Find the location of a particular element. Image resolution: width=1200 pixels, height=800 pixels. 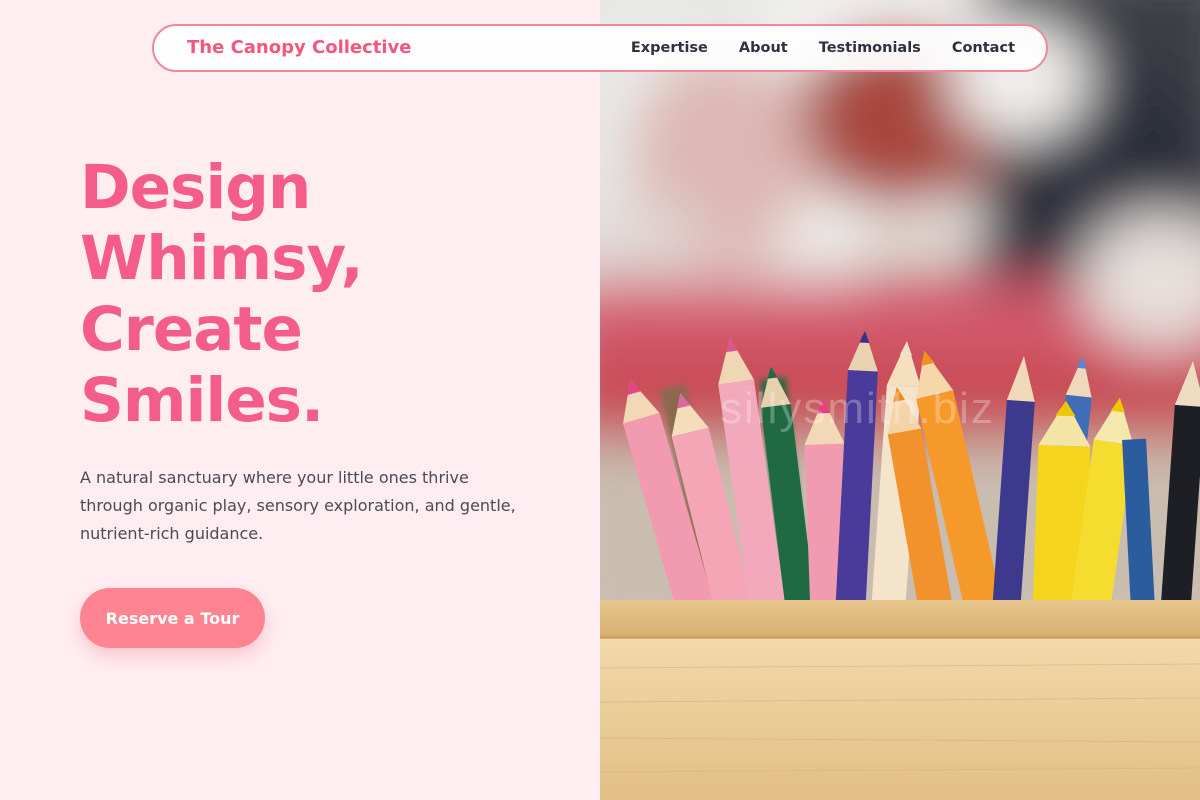

nav-link-contact: Contact is located at coordinates (983, 48).